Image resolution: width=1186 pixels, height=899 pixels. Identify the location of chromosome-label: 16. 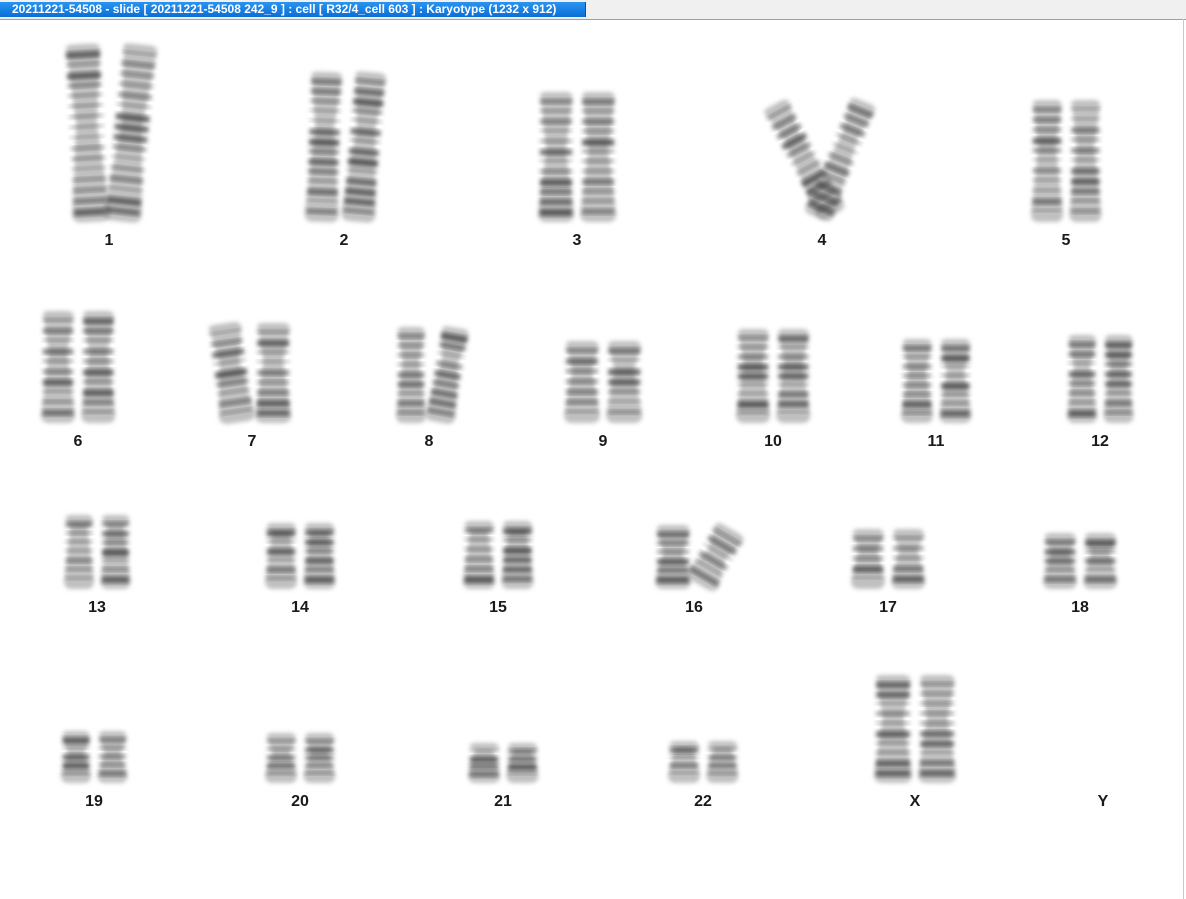
(694, 607).